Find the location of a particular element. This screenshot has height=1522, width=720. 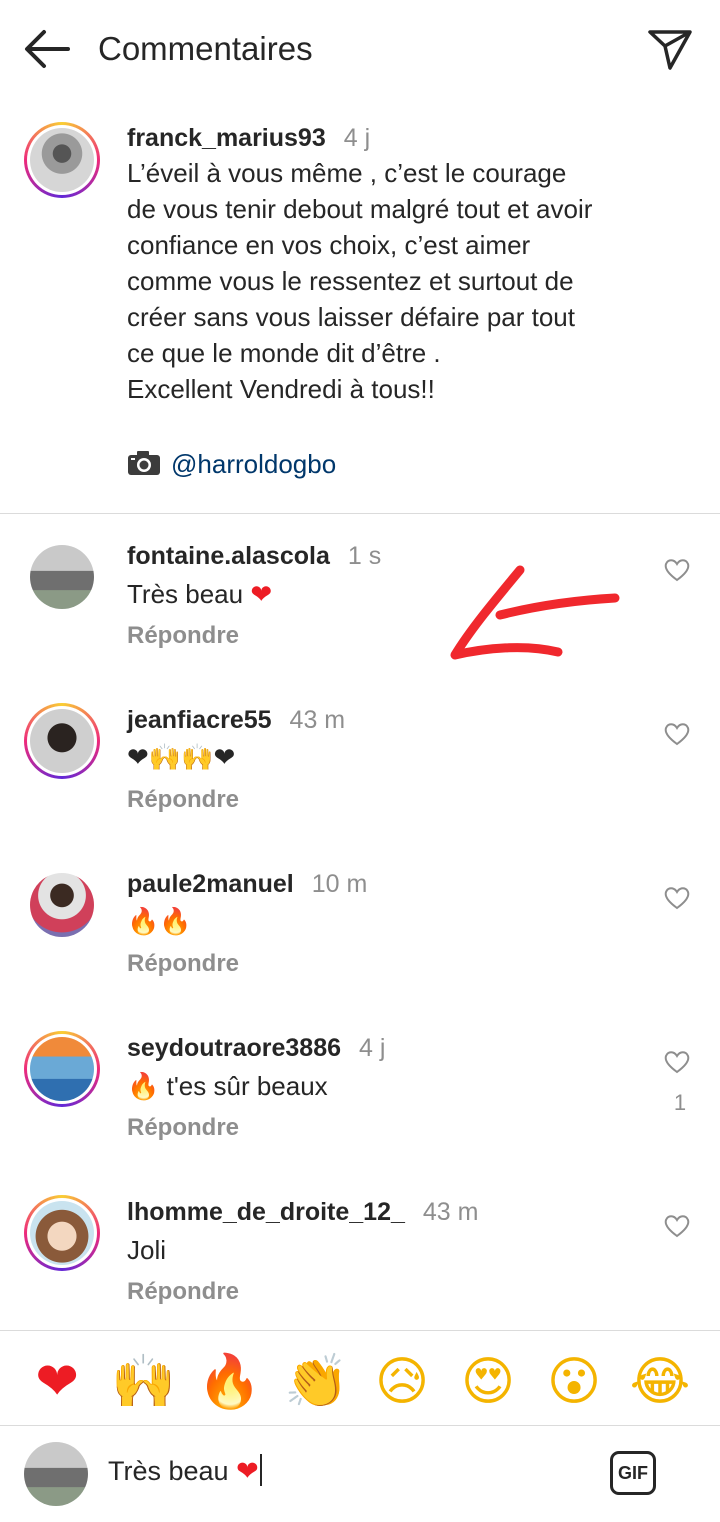

photo-credit: @harroldogbo is located at coordinates (231, 464).